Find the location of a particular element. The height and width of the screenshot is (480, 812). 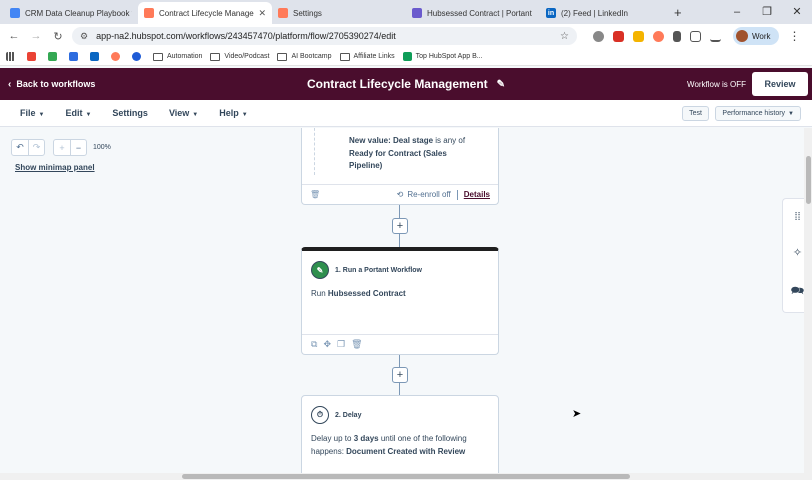

bookmark-folder-video: Video/Podcast is located at coordinates (240, 56).